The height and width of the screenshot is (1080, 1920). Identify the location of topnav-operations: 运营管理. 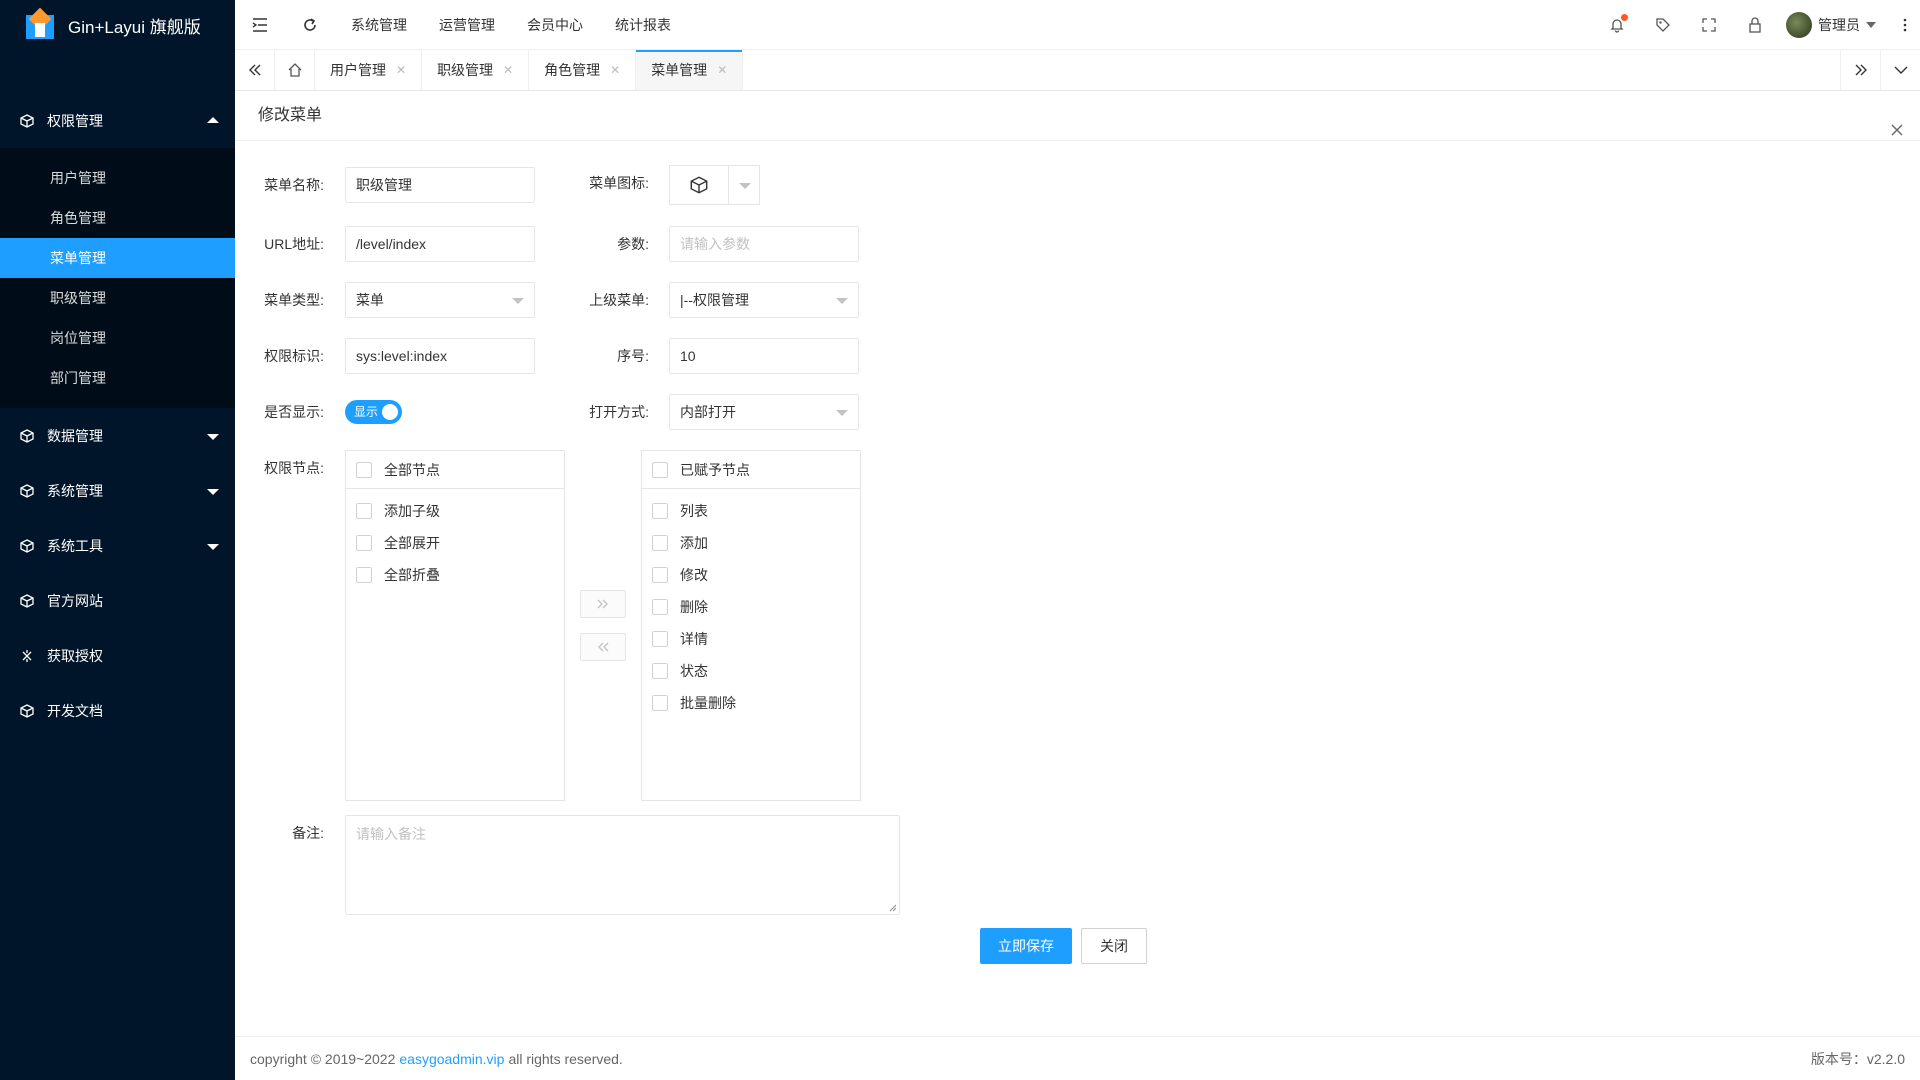
(467, 25).